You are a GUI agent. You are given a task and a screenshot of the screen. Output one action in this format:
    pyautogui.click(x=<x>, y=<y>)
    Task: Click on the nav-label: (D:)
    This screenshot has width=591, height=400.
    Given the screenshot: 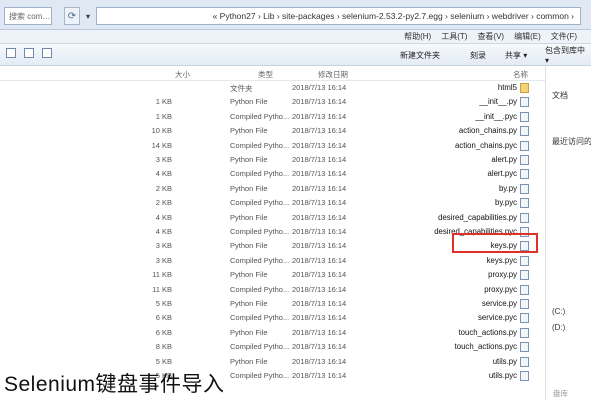 What is the action you would take?
    pyautogui.click(x=559, y=327)
    